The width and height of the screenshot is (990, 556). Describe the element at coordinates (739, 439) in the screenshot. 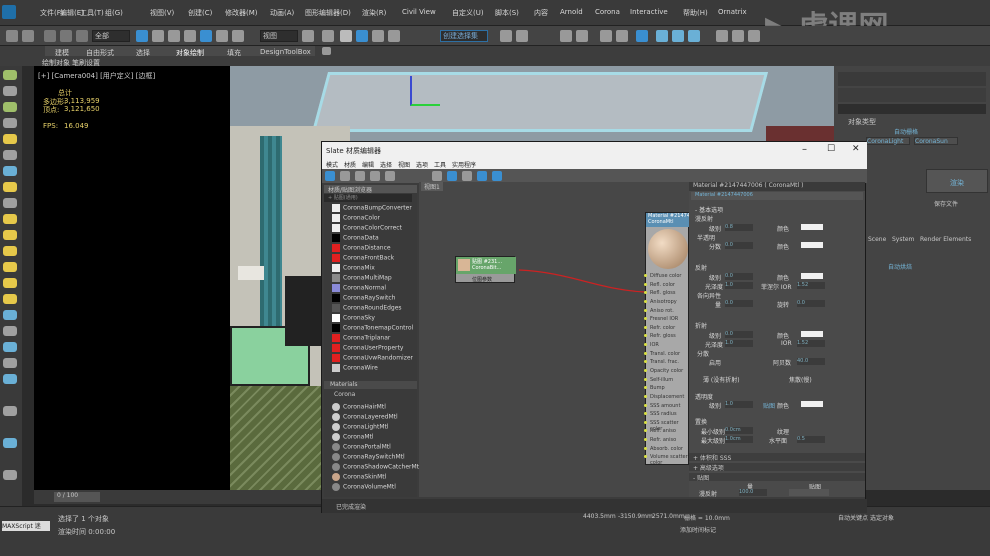

I see `disp-max-spinner: 1.0cm` at that location.